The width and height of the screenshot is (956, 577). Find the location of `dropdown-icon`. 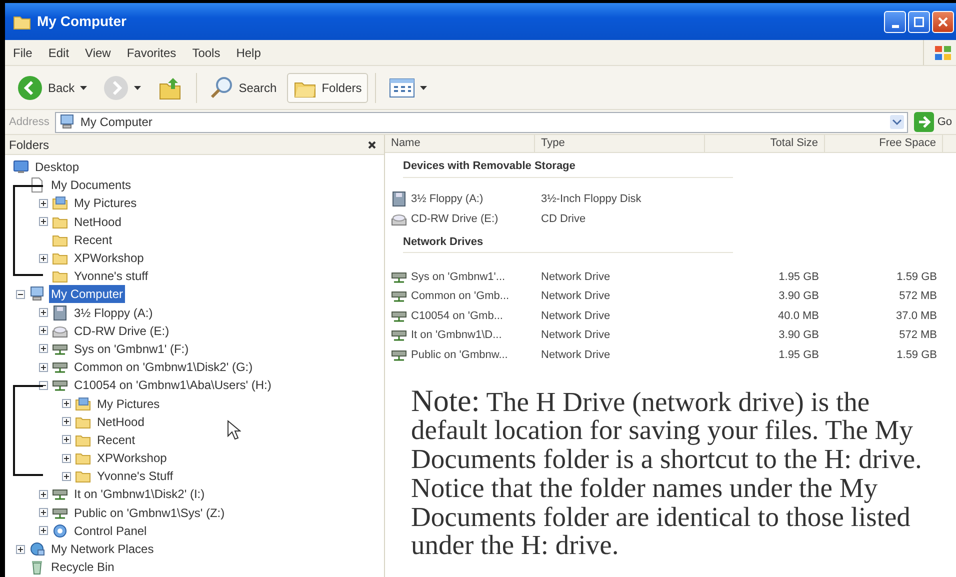

dropdown-icon is located at coordinates (897, 122).